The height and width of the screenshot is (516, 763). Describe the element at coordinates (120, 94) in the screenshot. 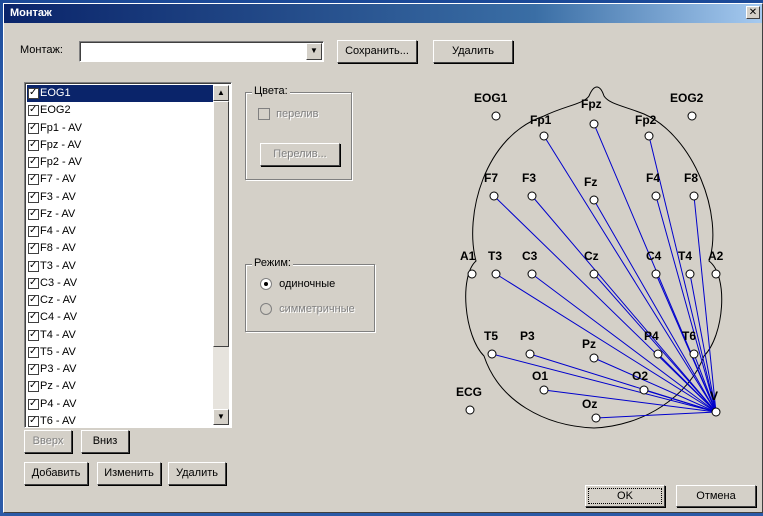

I see `list-item: EOG1` at that location.